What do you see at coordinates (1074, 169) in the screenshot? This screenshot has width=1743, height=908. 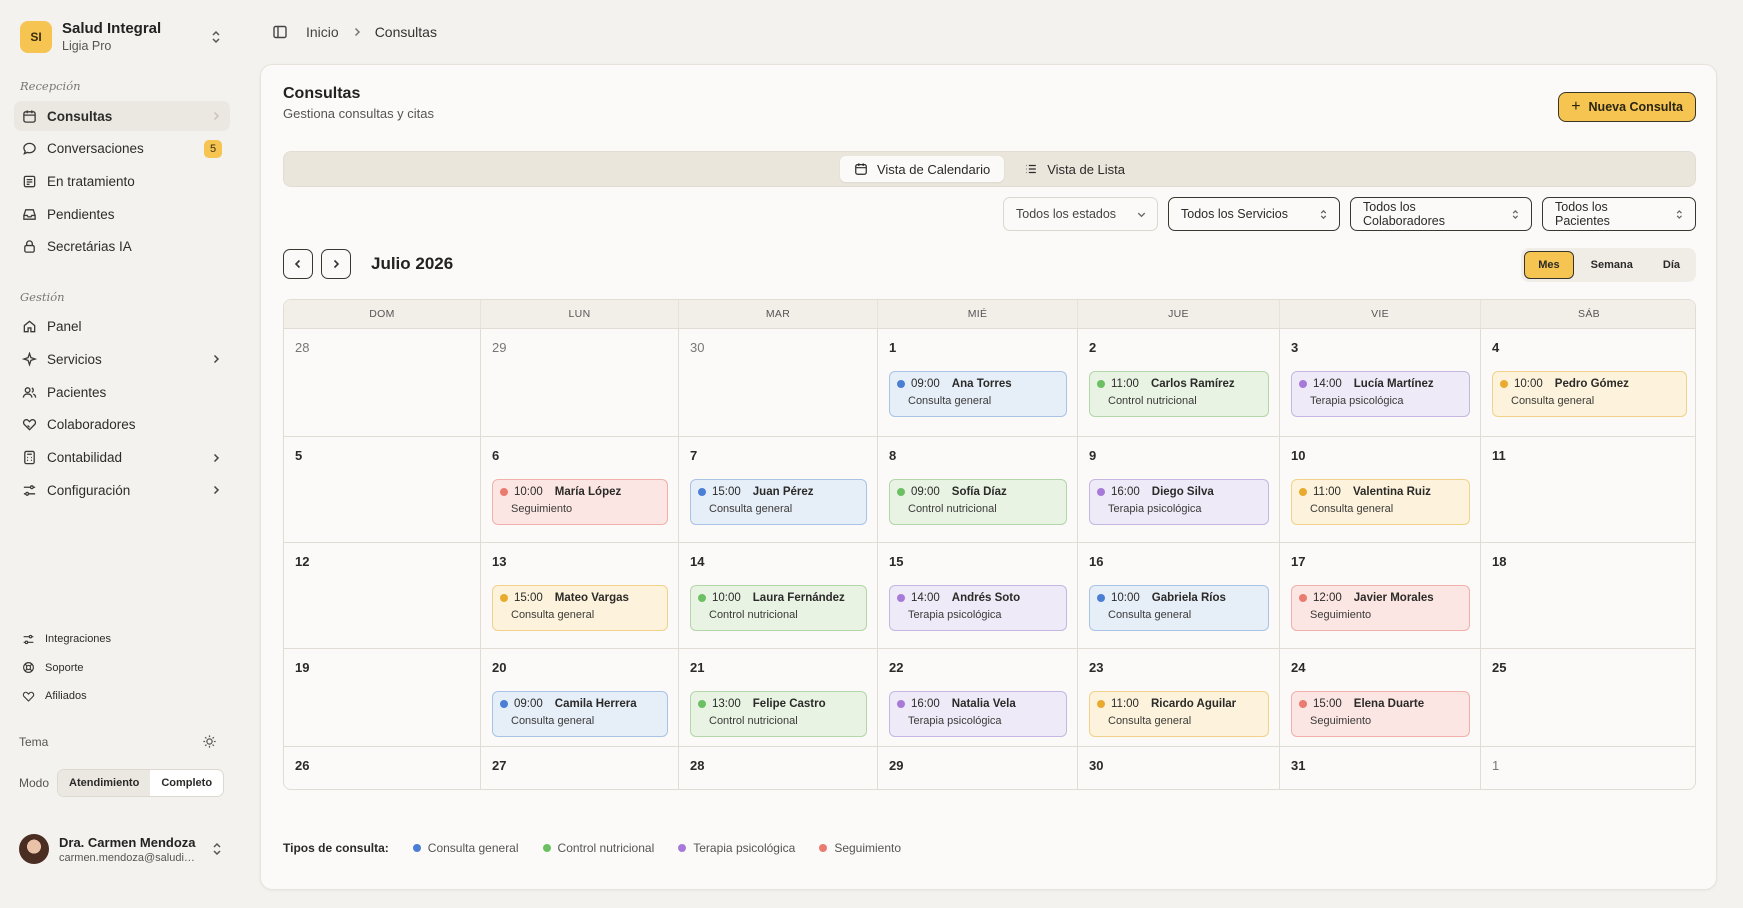 I see `tab-list-view: Vista de Lista` at bounding box center [1074, 169].